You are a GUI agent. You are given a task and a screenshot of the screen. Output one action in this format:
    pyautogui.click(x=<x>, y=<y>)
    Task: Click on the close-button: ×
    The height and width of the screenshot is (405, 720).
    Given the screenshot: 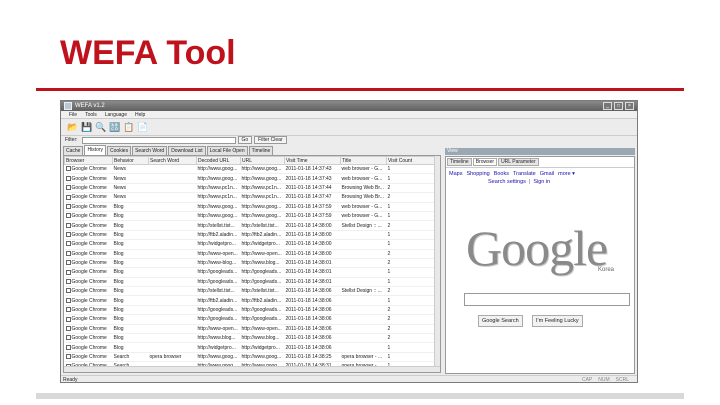 What is the action you would take?
    pyautogui.click(x=629, y=106)
    